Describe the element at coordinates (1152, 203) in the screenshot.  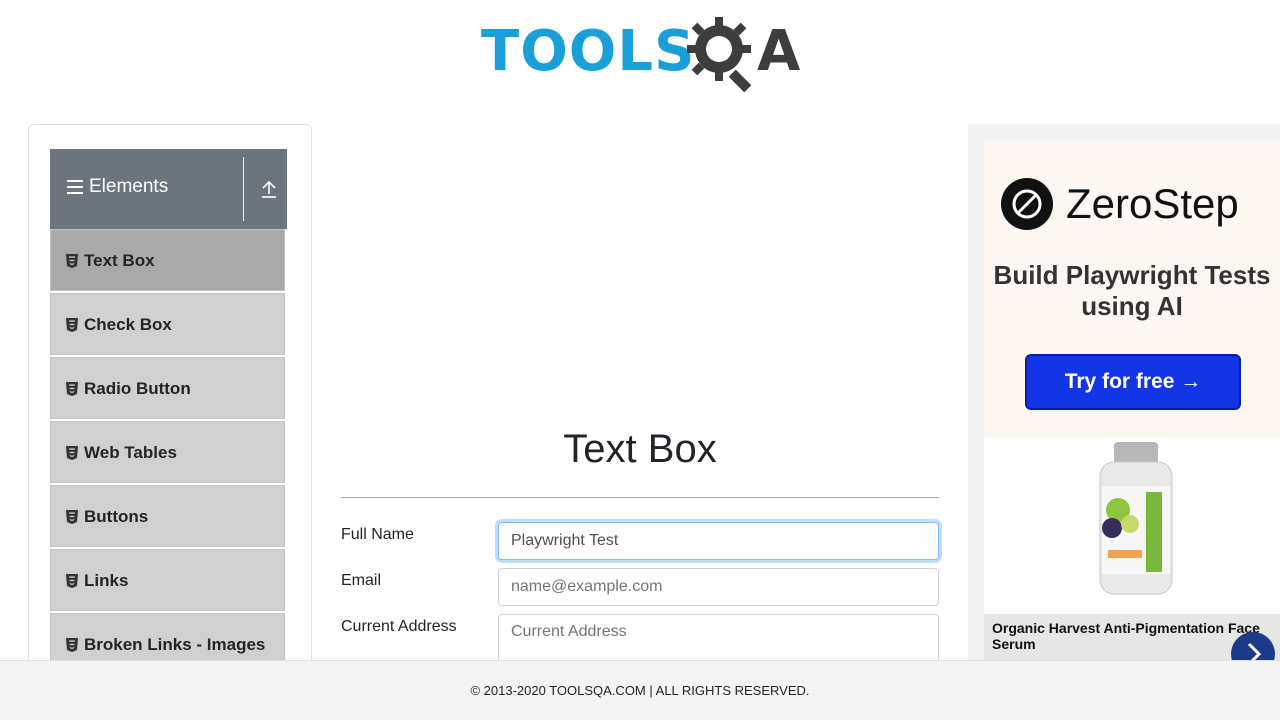
I see `ad-brand: ZeroStep` at that location.